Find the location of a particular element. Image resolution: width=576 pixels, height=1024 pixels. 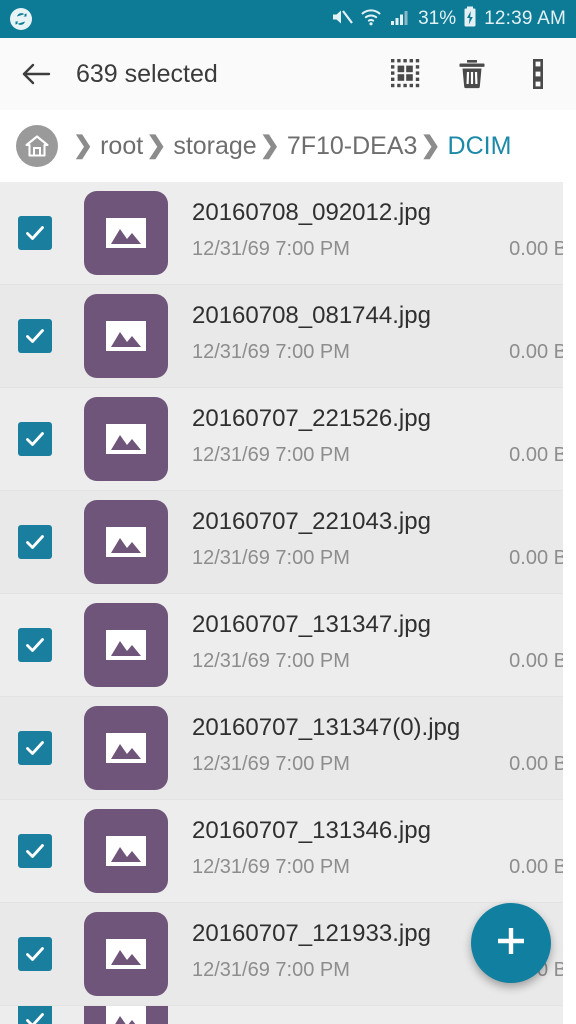

app-bar-actions is located at coordinates (472, 74).